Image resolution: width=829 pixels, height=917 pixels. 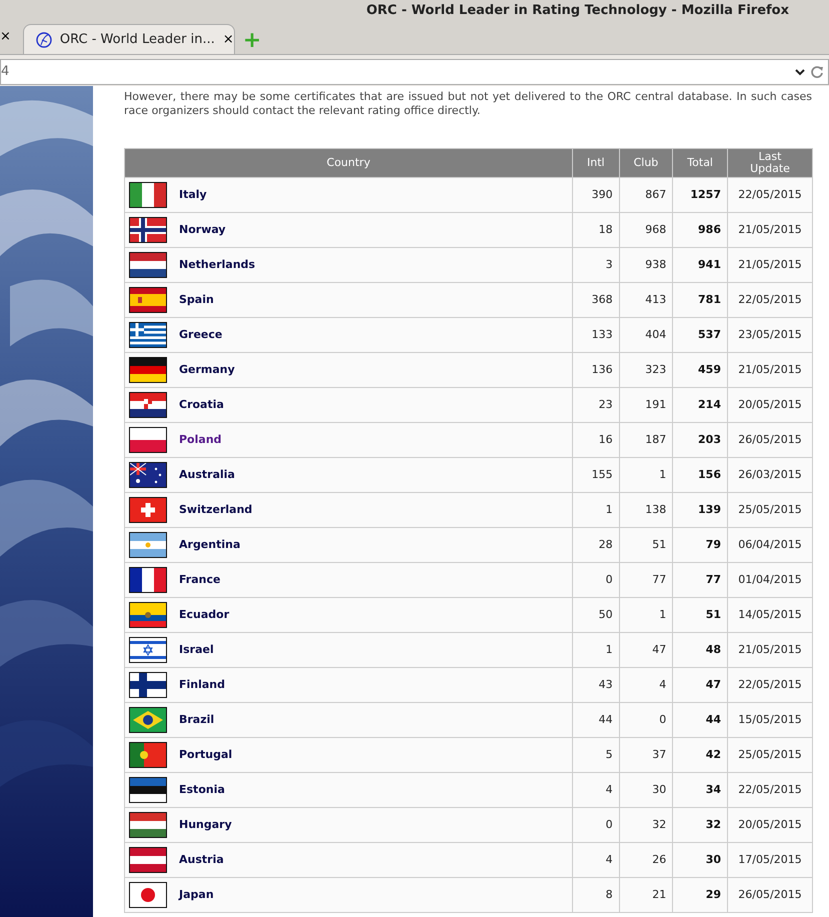 What do you see at coordinates (205, 825) in the screenshot?
I see `country-link: Hungary` at bounding box center [205, 825].